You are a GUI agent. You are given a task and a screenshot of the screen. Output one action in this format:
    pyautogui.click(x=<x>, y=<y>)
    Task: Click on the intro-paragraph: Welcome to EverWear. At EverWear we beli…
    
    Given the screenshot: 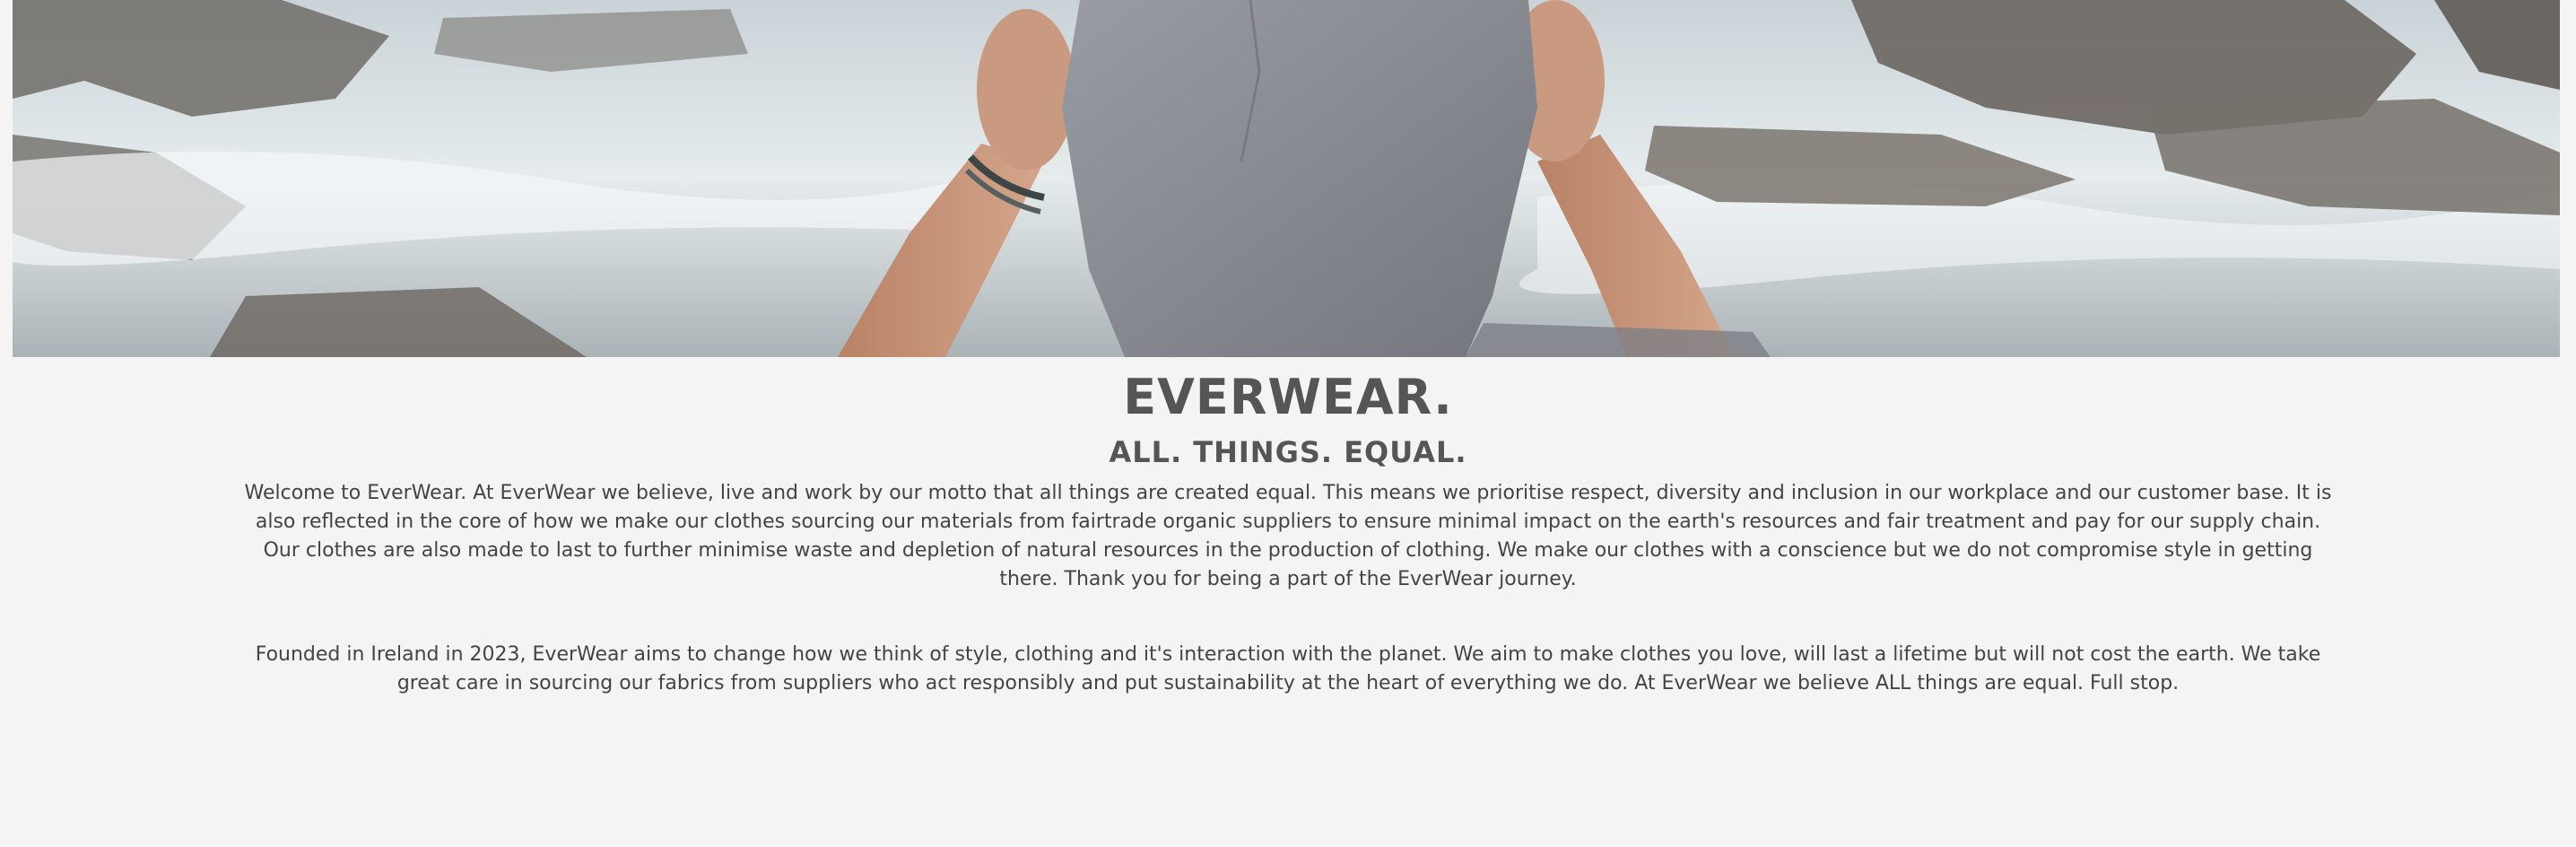 What is the action you would take?
    pyautogui.click(x=1288, y=536)
    